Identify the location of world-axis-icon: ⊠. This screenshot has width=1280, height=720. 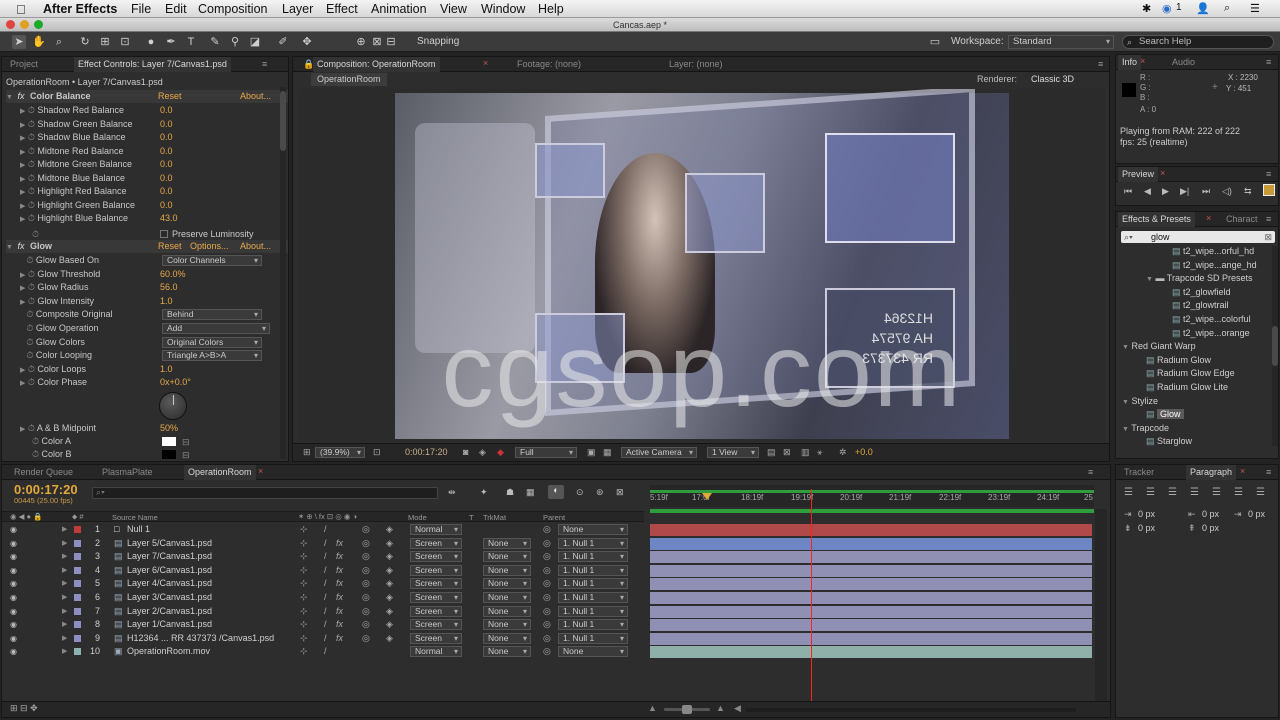
(377, 42).